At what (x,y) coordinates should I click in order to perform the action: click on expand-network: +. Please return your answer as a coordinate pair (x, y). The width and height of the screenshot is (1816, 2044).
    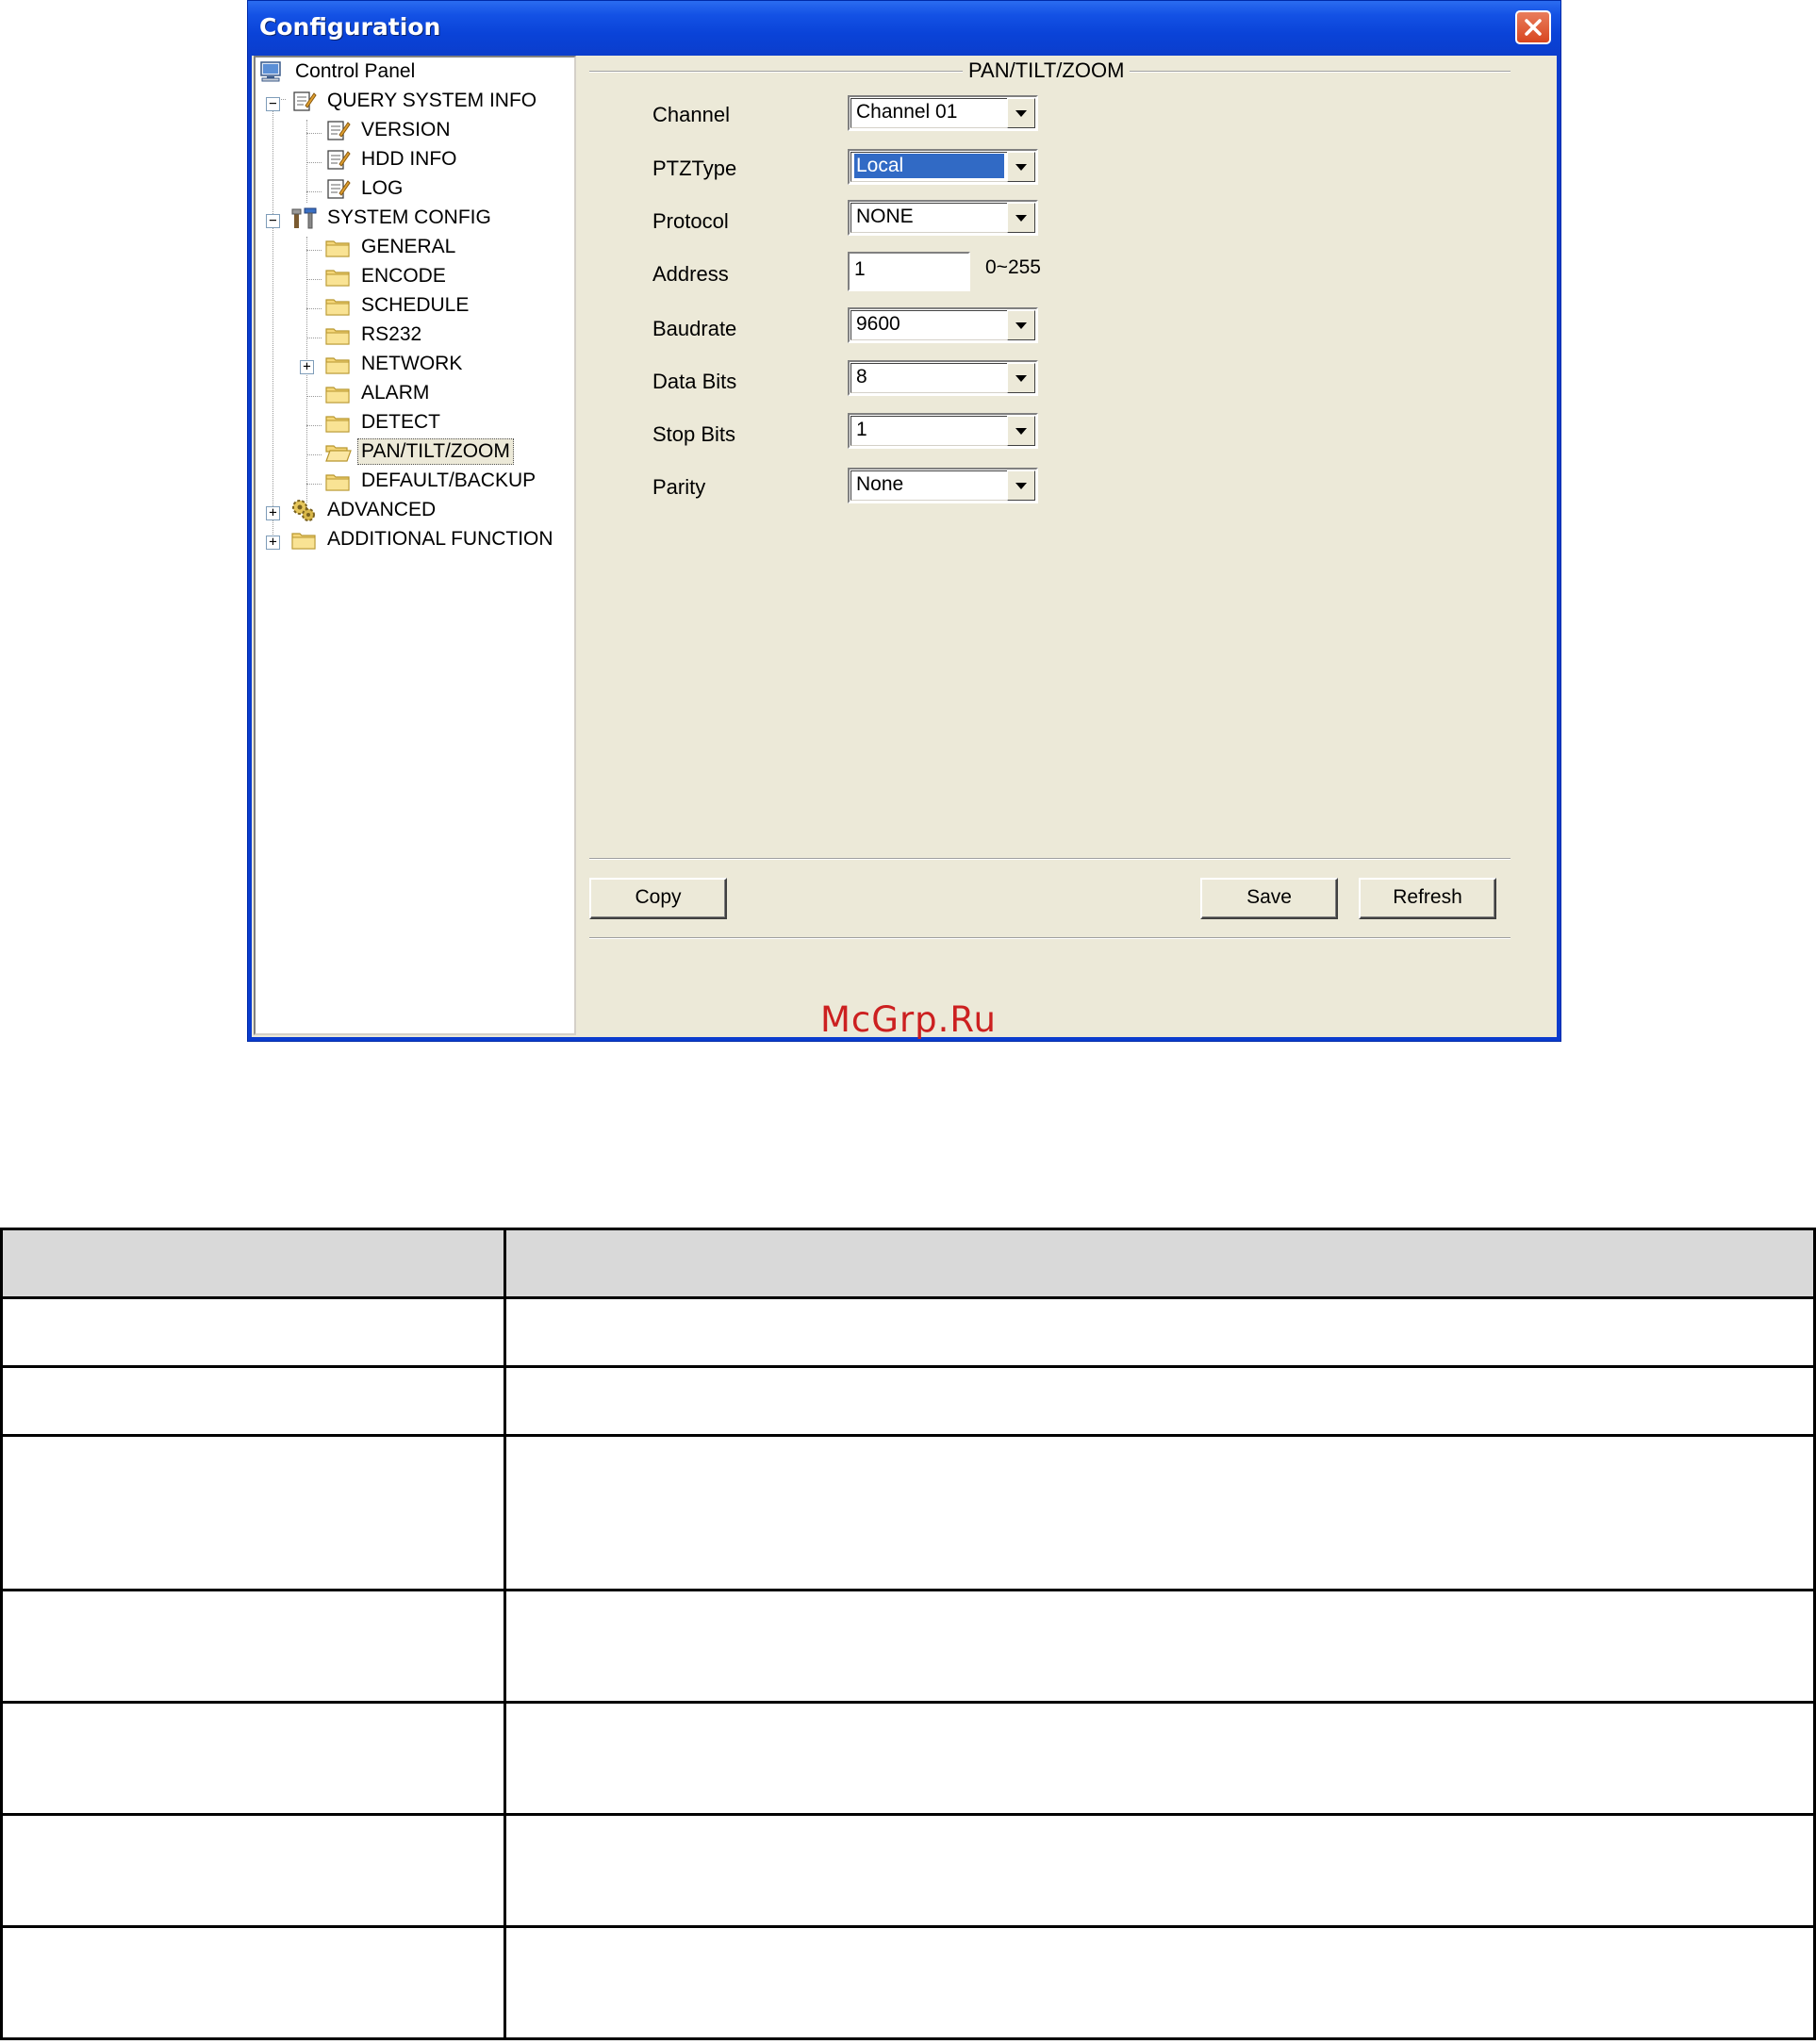
    Looking at the image, I should click on (307, 367).